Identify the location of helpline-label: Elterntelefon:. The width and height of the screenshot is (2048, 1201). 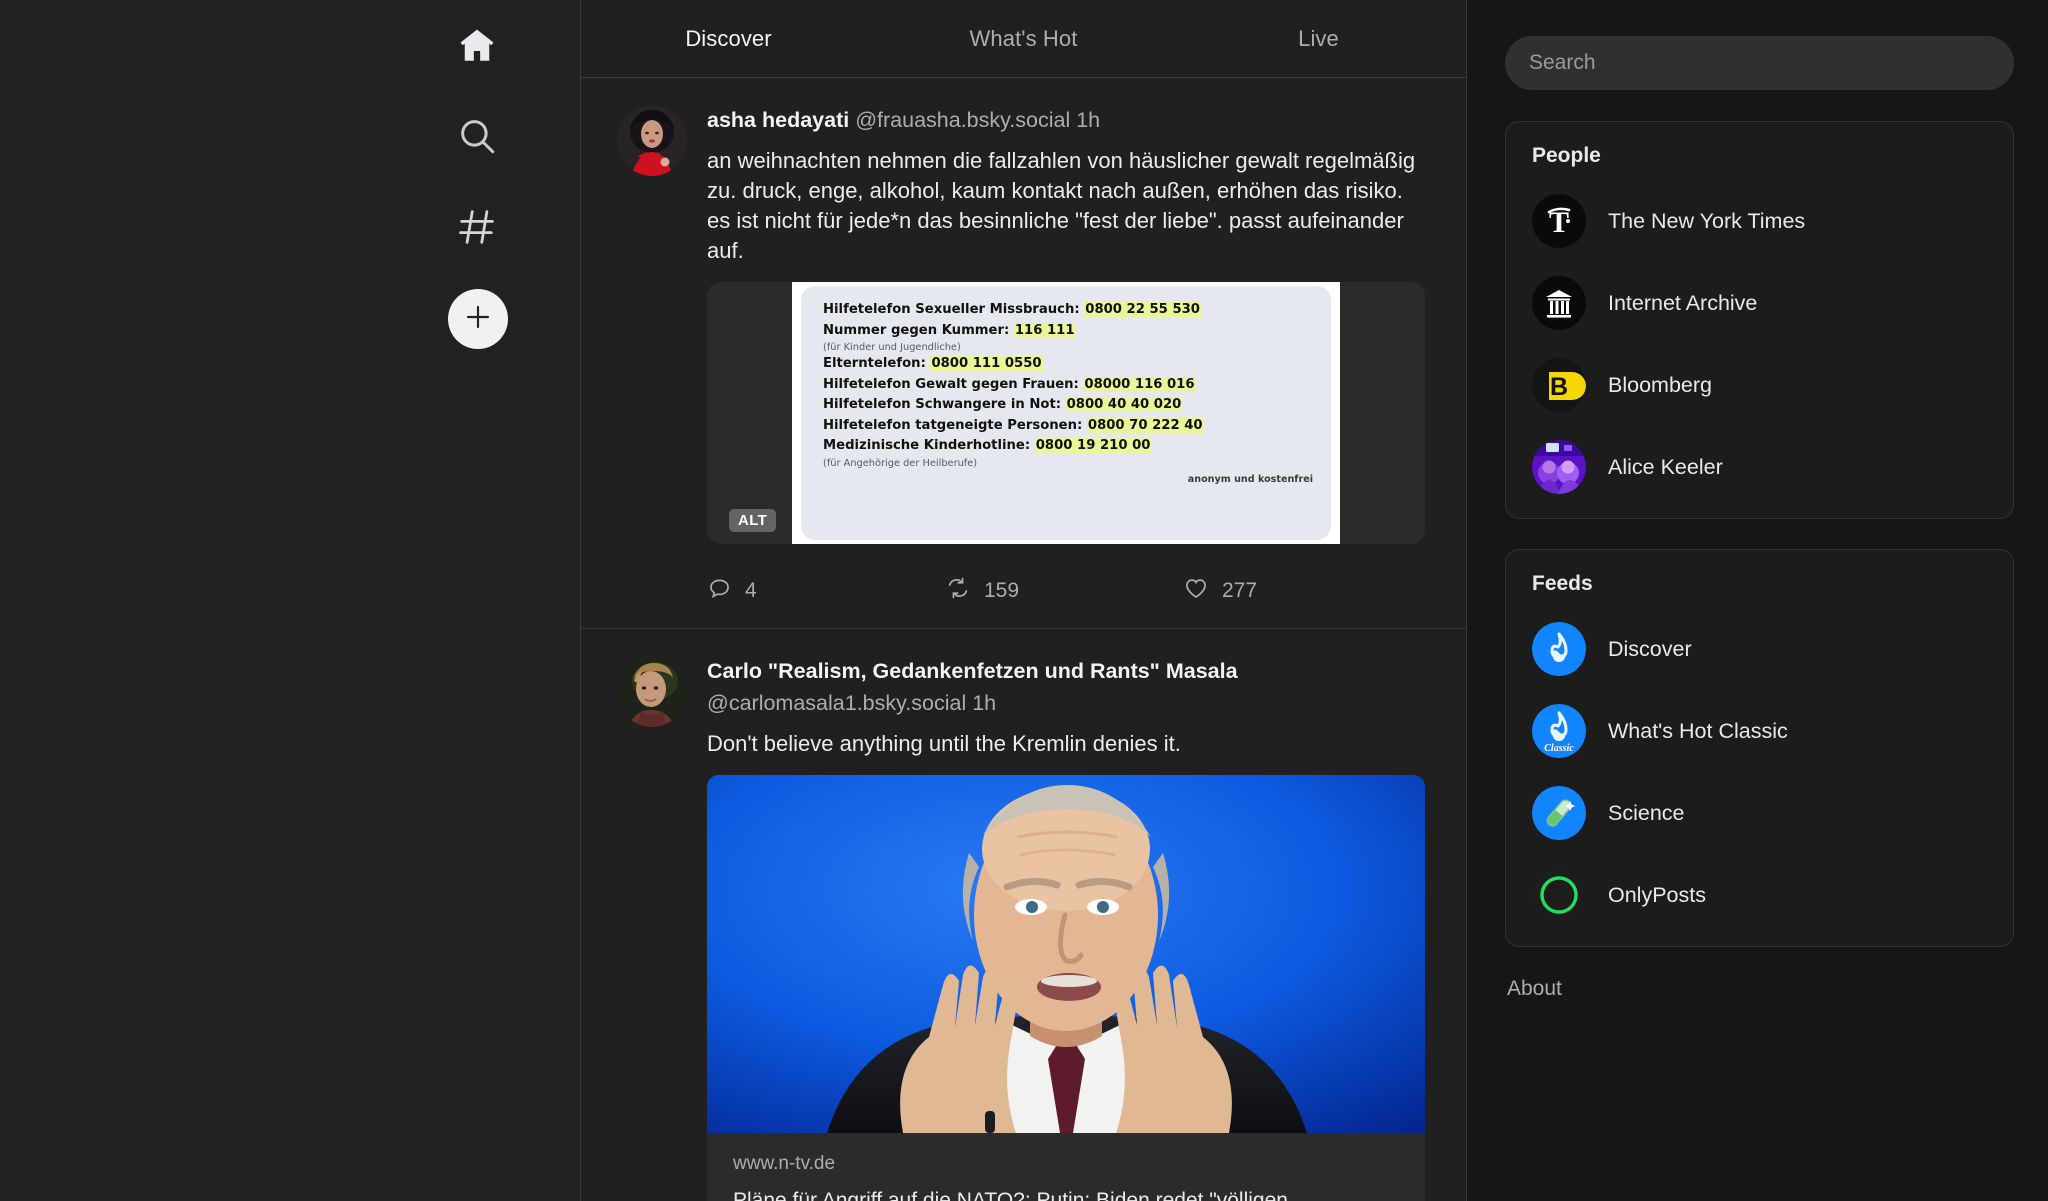
(874, 363).